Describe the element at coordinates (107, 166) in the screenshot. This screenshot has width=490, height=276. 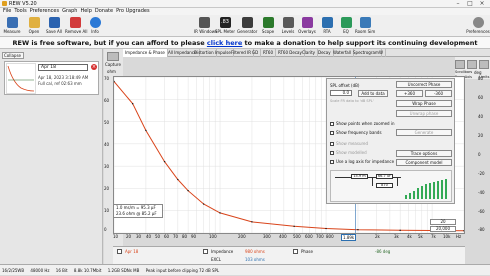
I see `y-tick: 30` at that location.